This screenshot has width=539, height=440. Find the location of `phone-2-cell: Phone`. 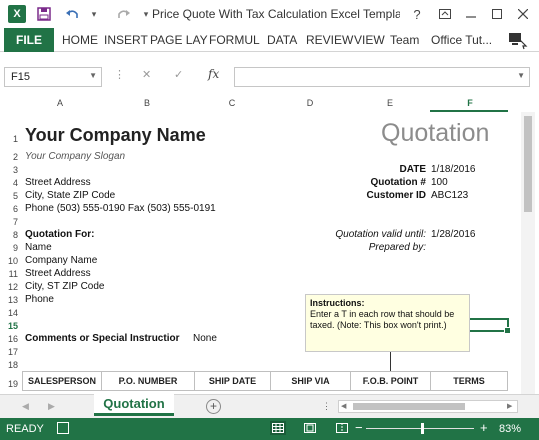

phone-2-cell: Phone is located at coordinates (39, 299).